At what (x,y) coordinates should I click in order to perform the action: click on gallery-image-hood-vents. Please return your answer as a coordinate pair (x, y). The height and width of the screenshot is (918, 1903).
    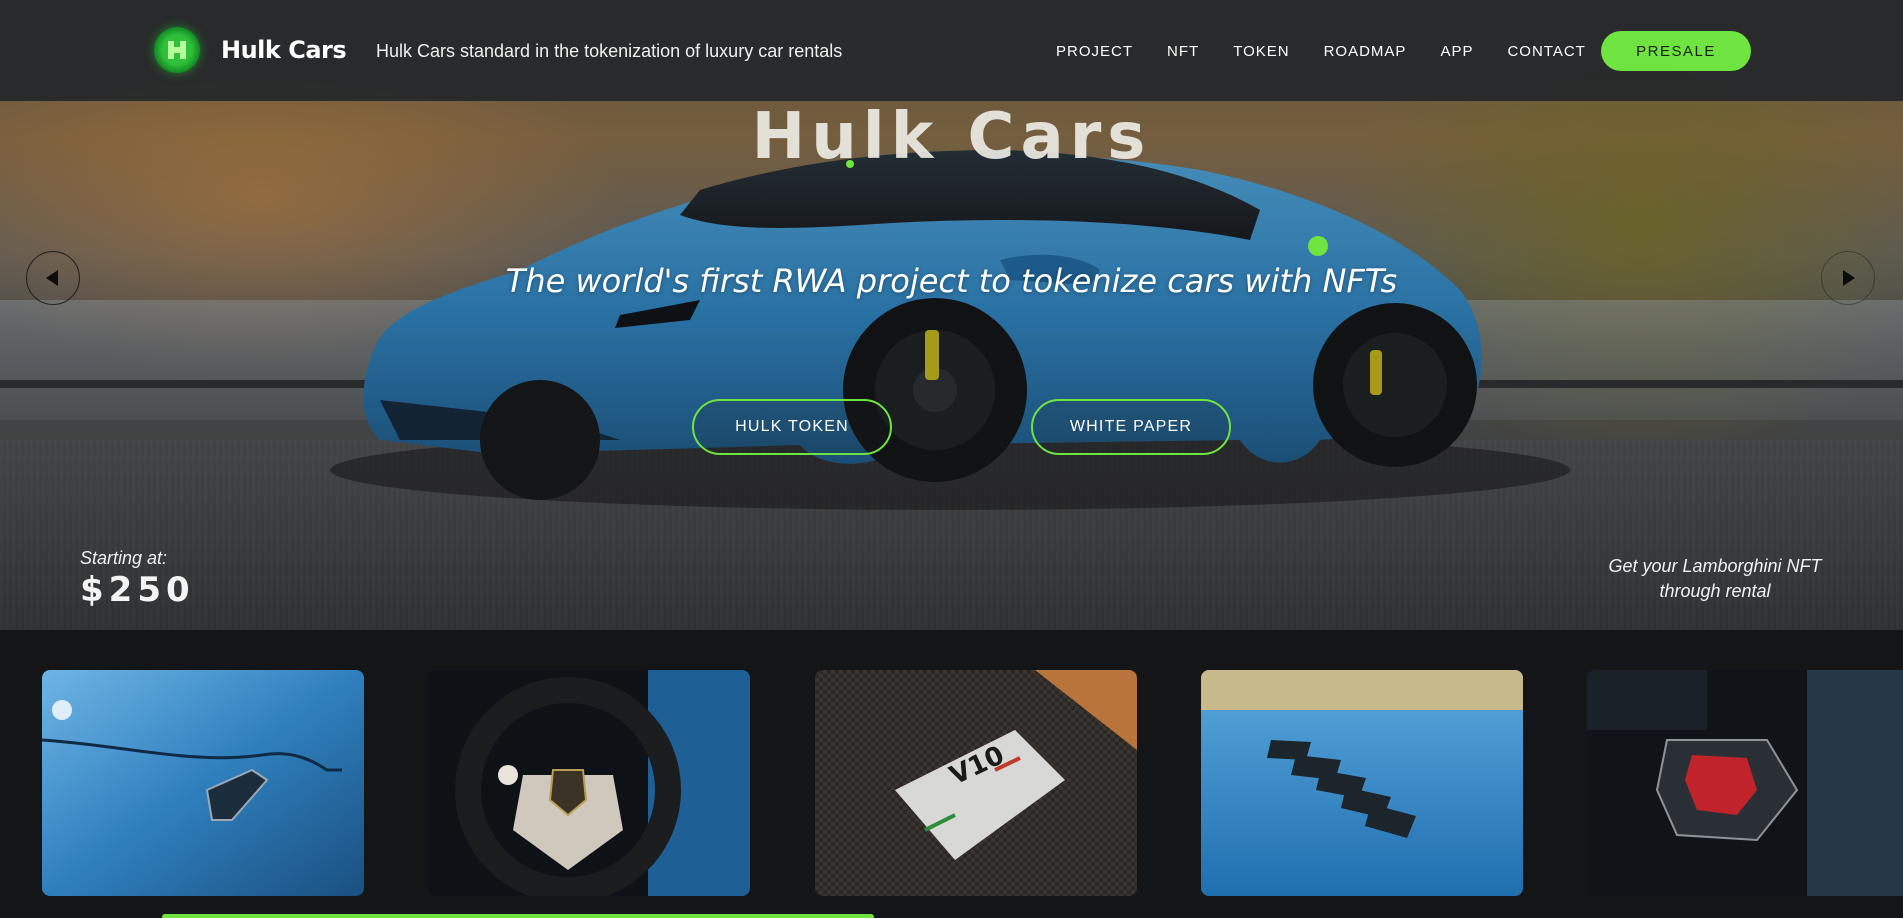
    Looking at the image, I should click on (1362, 783).